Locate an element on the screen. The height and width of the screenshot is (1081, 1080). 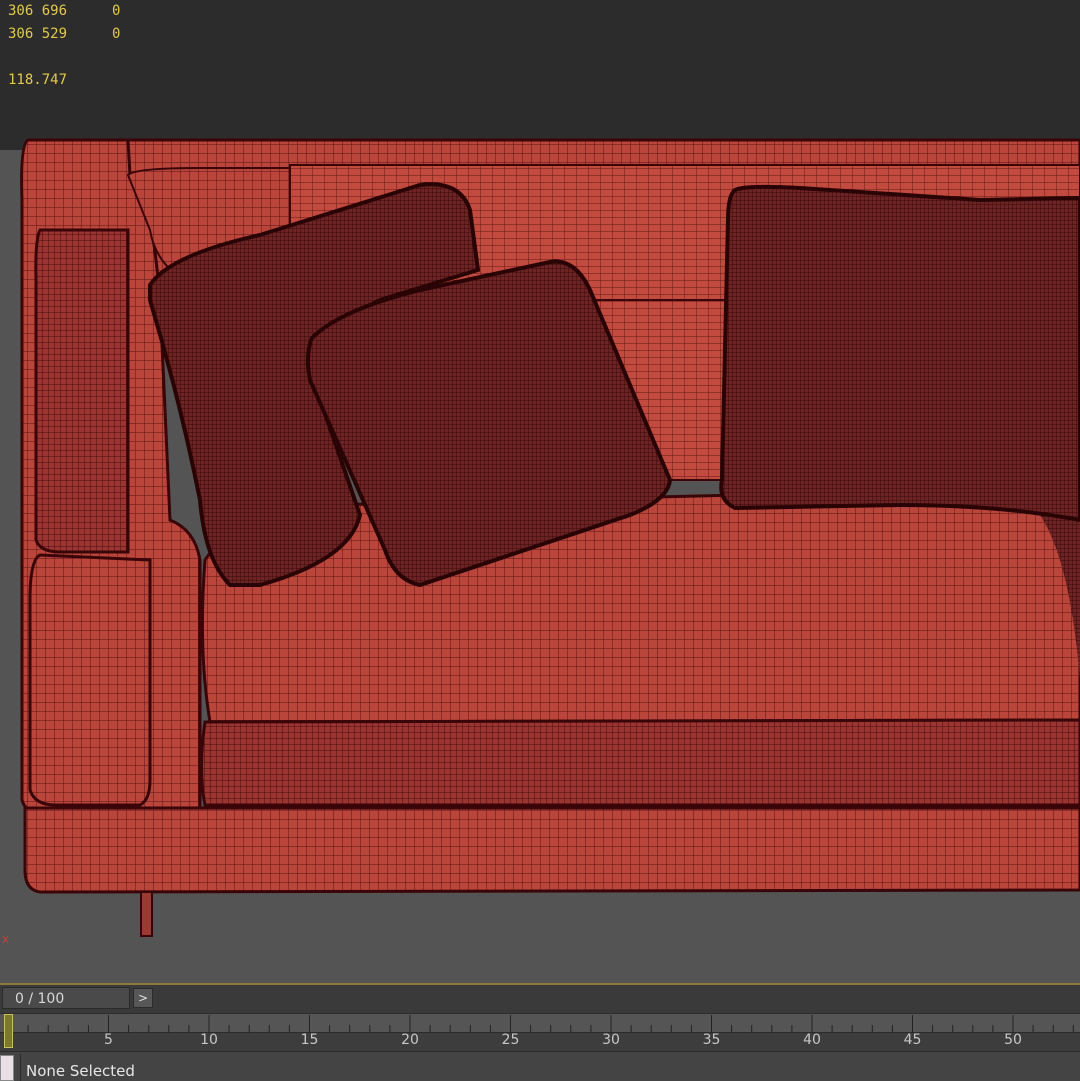
stats-fps: 118.747 is located at coordinates (37, 80).